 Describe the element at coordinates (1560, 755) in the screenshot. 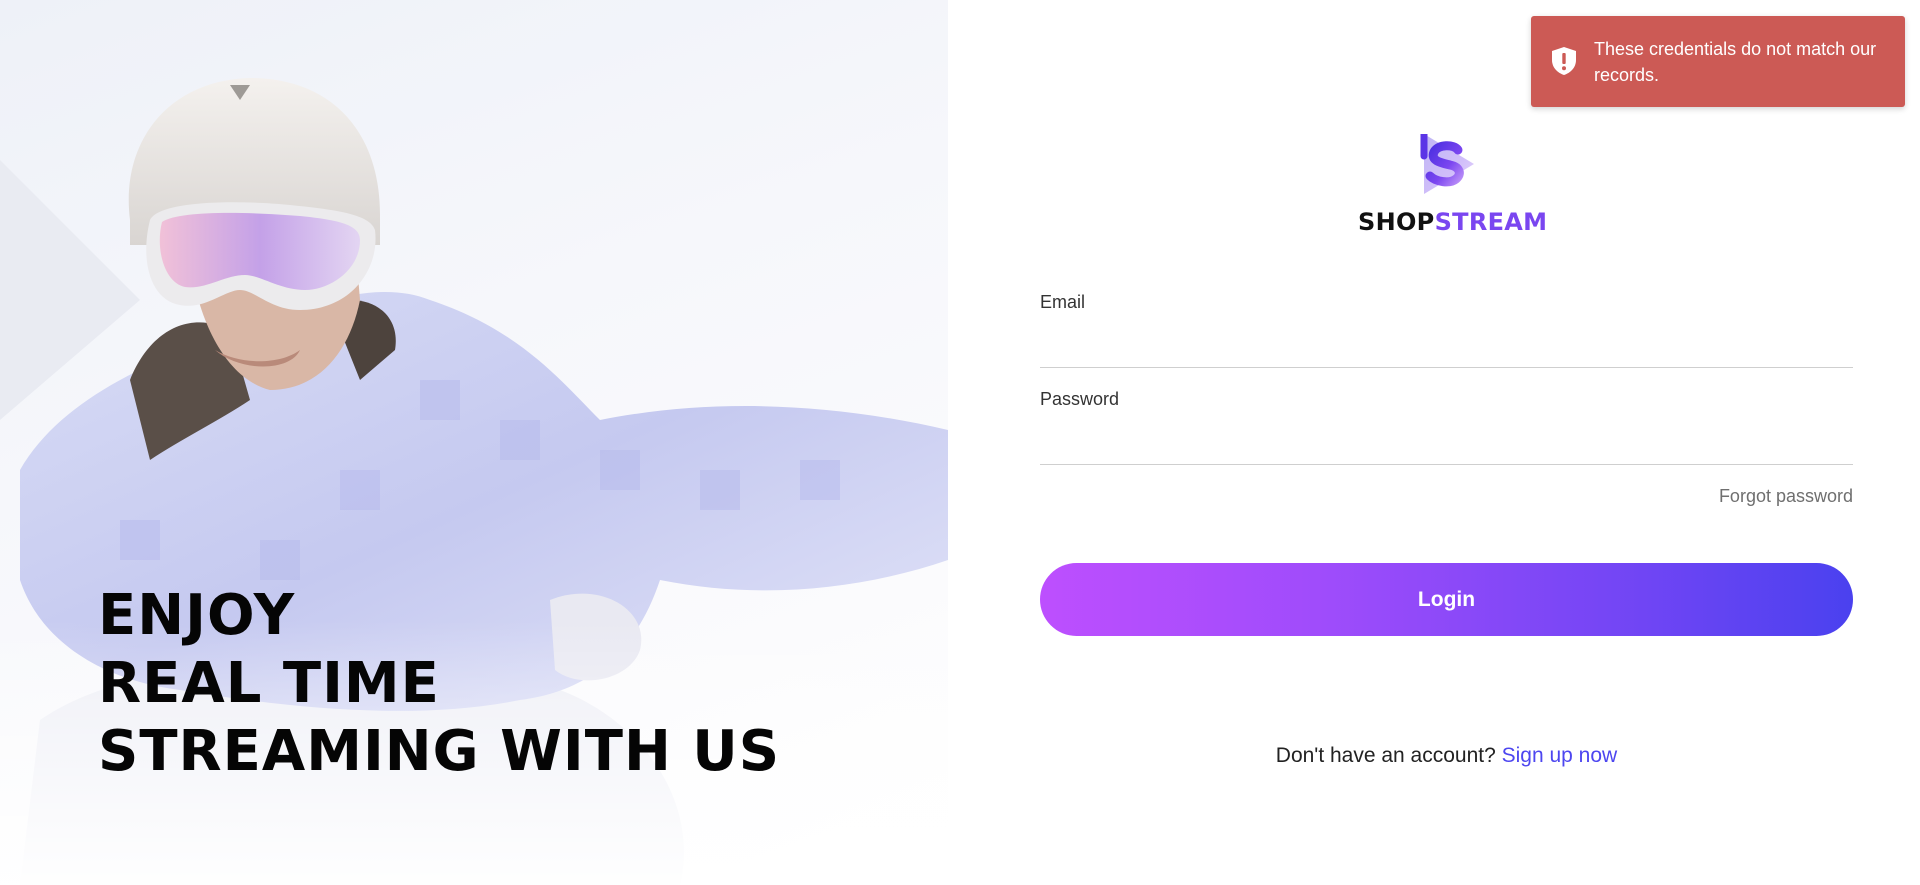

I see `signup-link: Sign up now` at that location.